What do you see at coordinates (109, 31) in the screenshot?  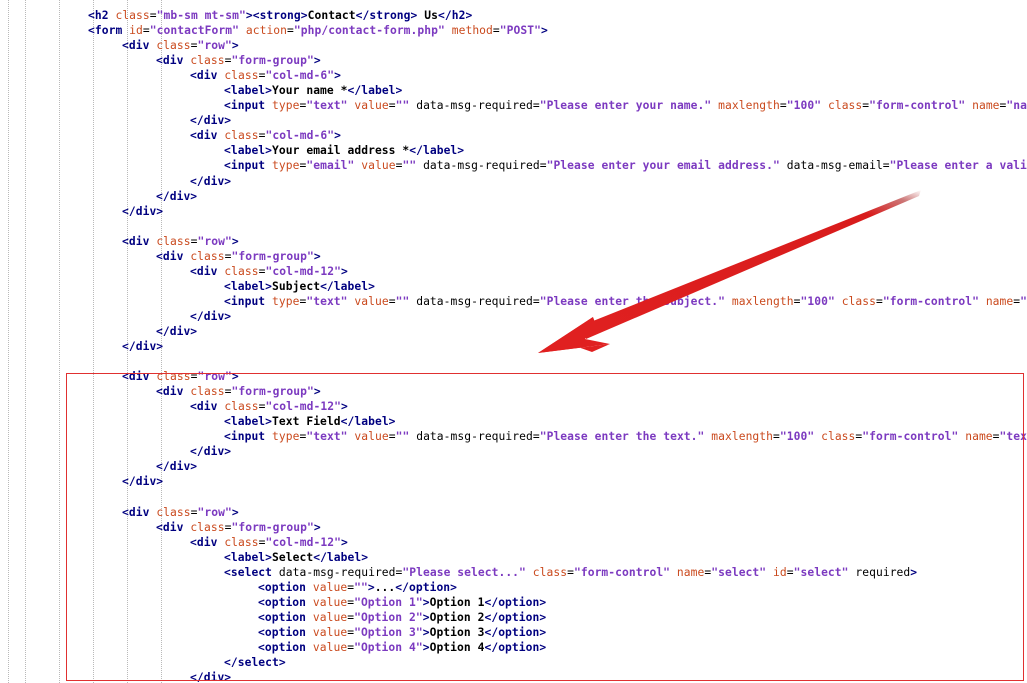 I see `code-token-tag: <form` at bounding box center [109, 31].